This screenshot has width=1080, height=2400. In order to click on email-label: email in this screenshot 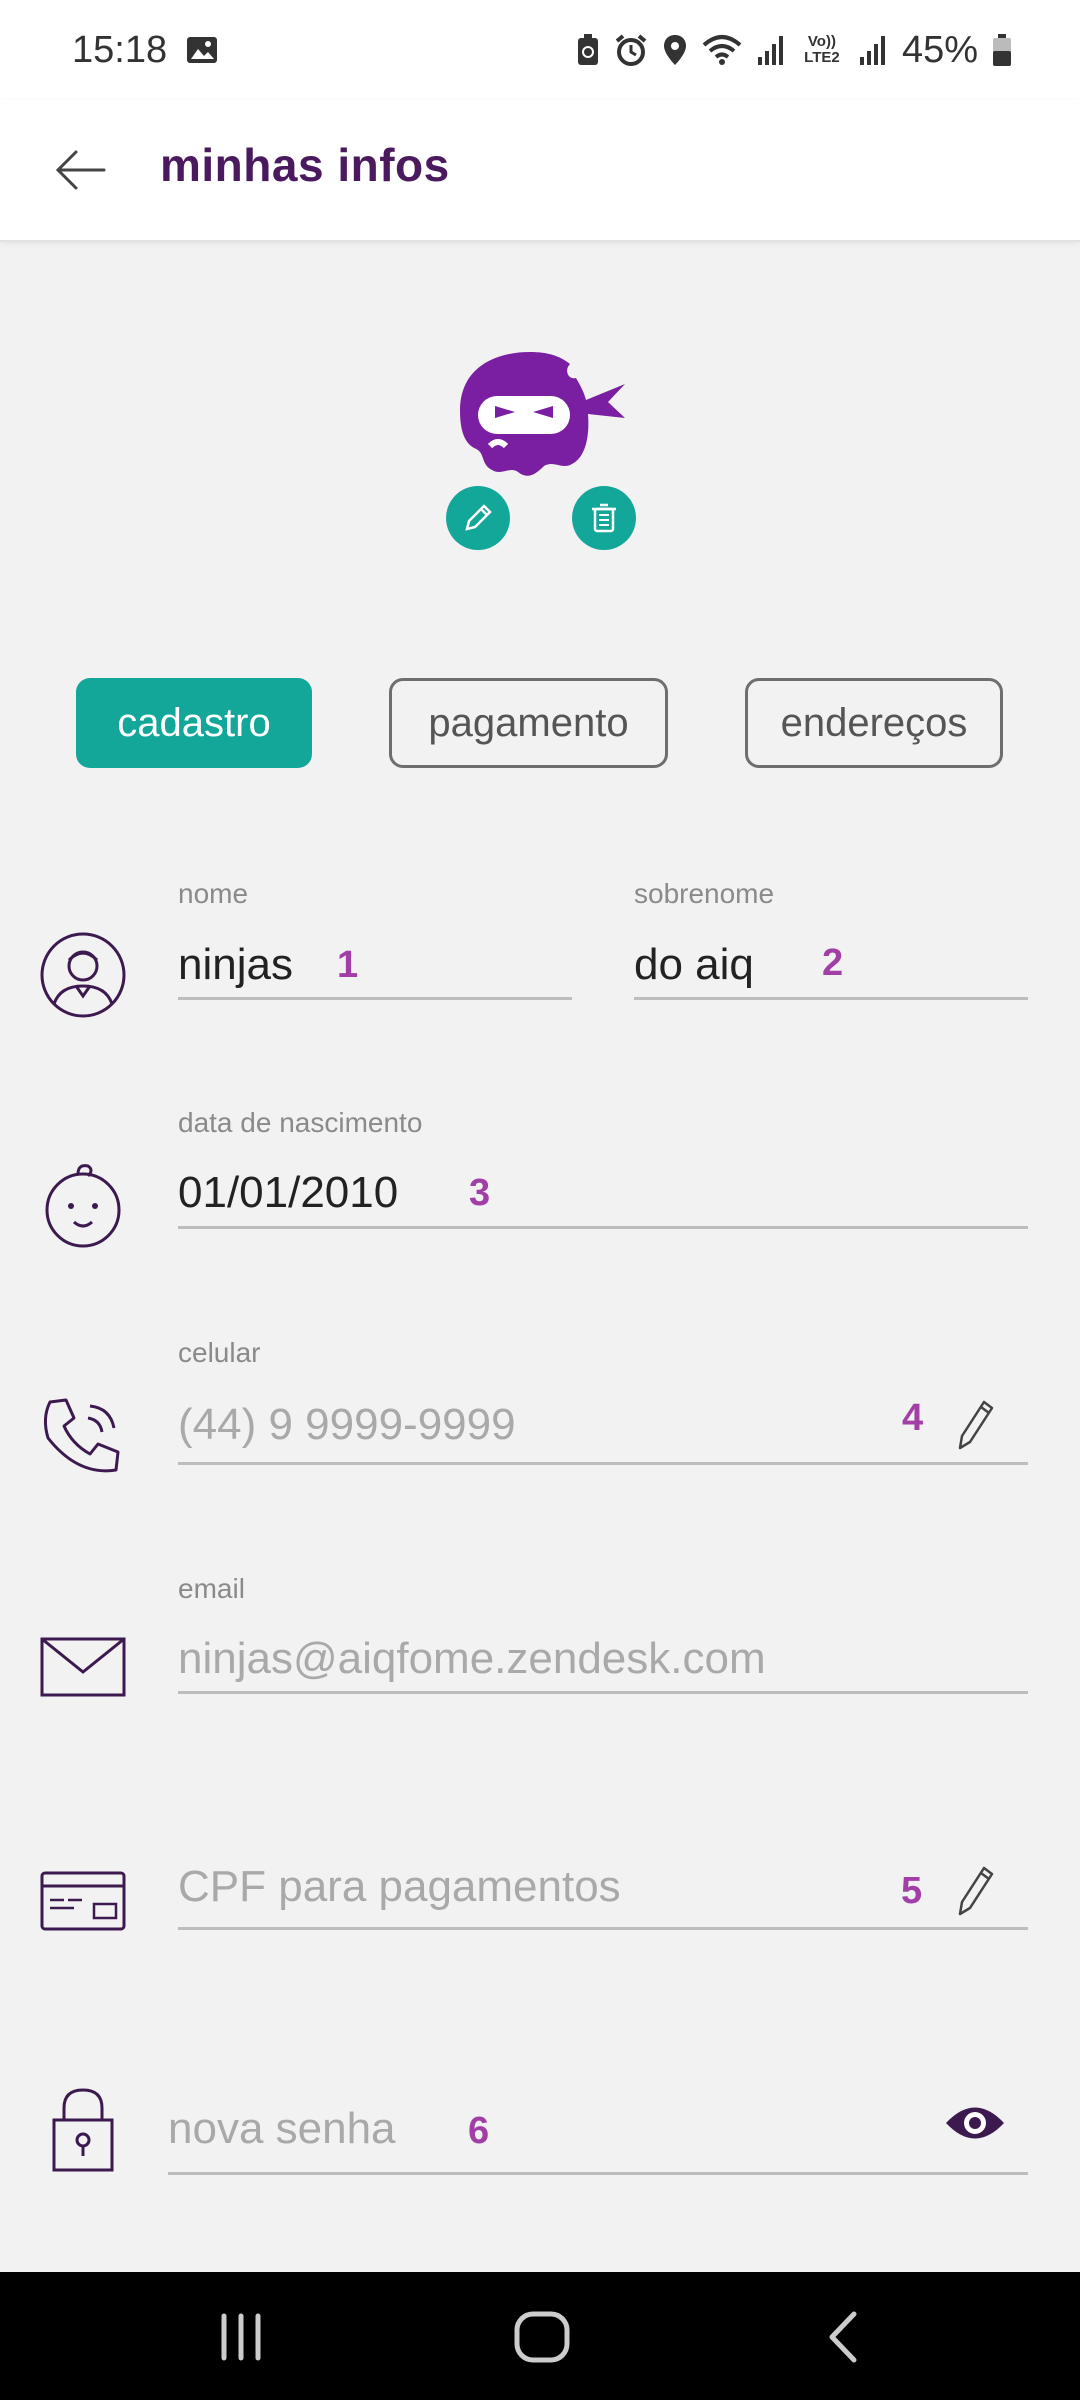, I will do `click(211, 1588)`.